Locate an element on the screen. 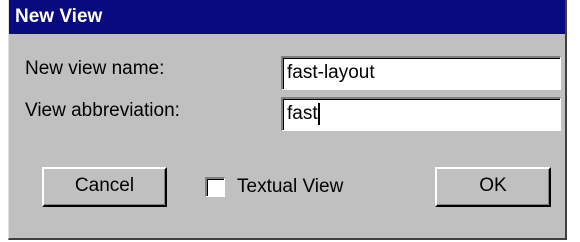 The width and height of the screenshot is (580, 242). textual-view-label: Textual View is located at coordinates (290, 187).